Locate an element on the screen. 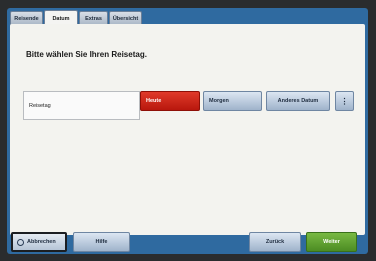 Image resolution: width=376 pixels, height=261 pixels. next-button: Weiter is located at coordinates (331, 242).